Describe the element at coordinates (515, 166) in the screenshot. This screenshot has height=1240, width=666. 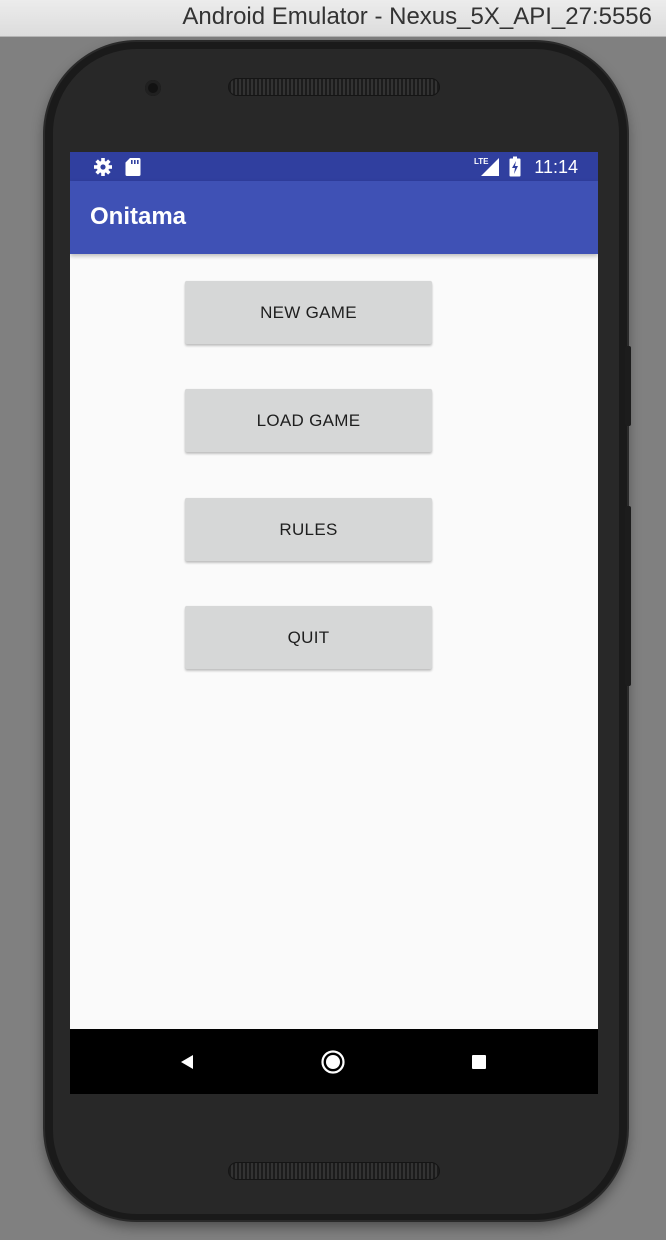
I see `battery-charging-icon` at that location.